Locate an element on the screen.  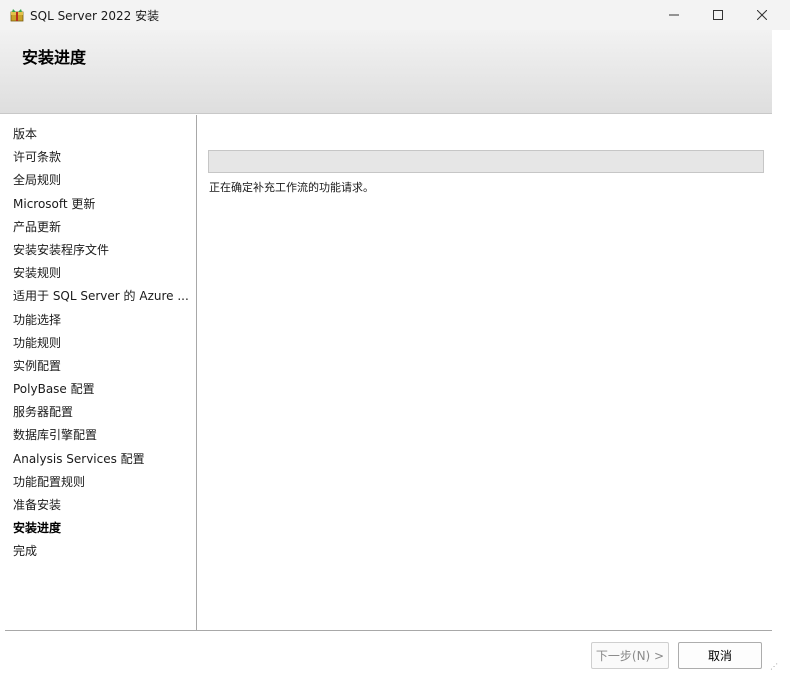
resize-grip-icon: ⋰ is located at coordinates (775, 667).